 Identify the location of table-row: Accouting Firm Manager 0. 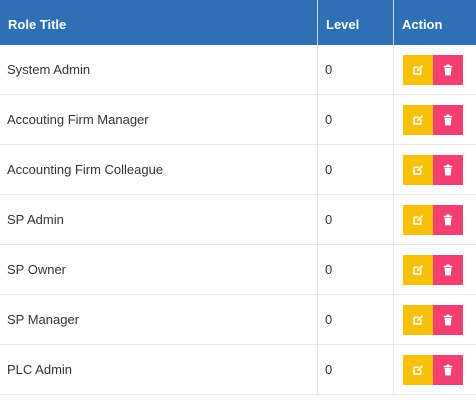
(238, 120).